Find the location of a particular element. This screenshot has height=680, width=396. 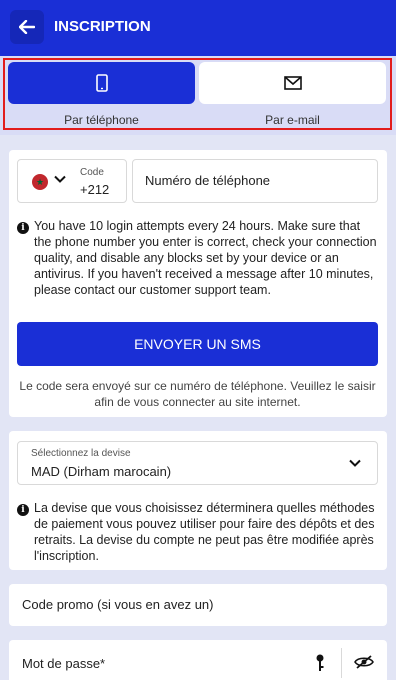

promo-code-input: Code promo (si vous en avez un) is located at coordinates (198, 605).